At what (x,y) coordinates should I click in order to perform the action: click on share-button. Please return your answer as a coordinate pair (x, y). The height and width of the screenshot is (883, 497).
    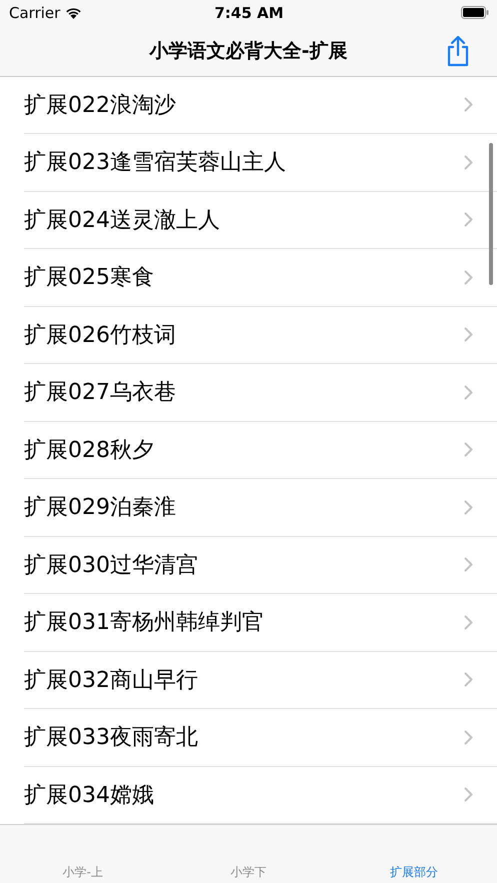
    Looking at the image, I should click on (458, 50).